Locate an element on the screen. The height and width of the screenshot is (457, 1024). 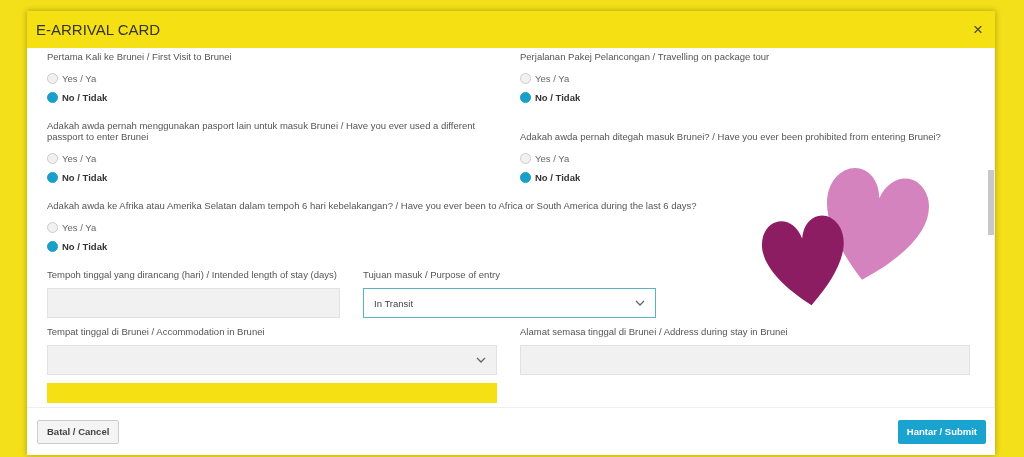
field-label: Tempat tinggal di Brunei / Accommodation in Brunei is located at coordinates (156, 331).